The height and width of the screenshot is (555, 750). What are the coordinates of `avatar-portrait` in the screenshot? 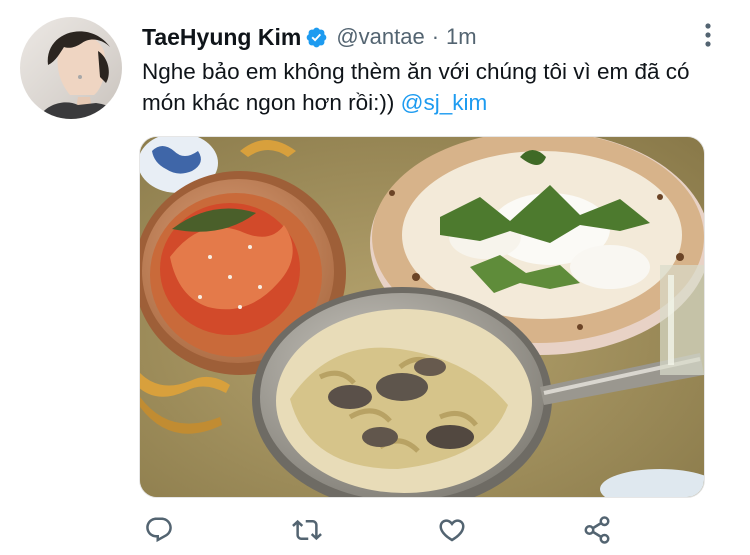 It's located at (80, 75).